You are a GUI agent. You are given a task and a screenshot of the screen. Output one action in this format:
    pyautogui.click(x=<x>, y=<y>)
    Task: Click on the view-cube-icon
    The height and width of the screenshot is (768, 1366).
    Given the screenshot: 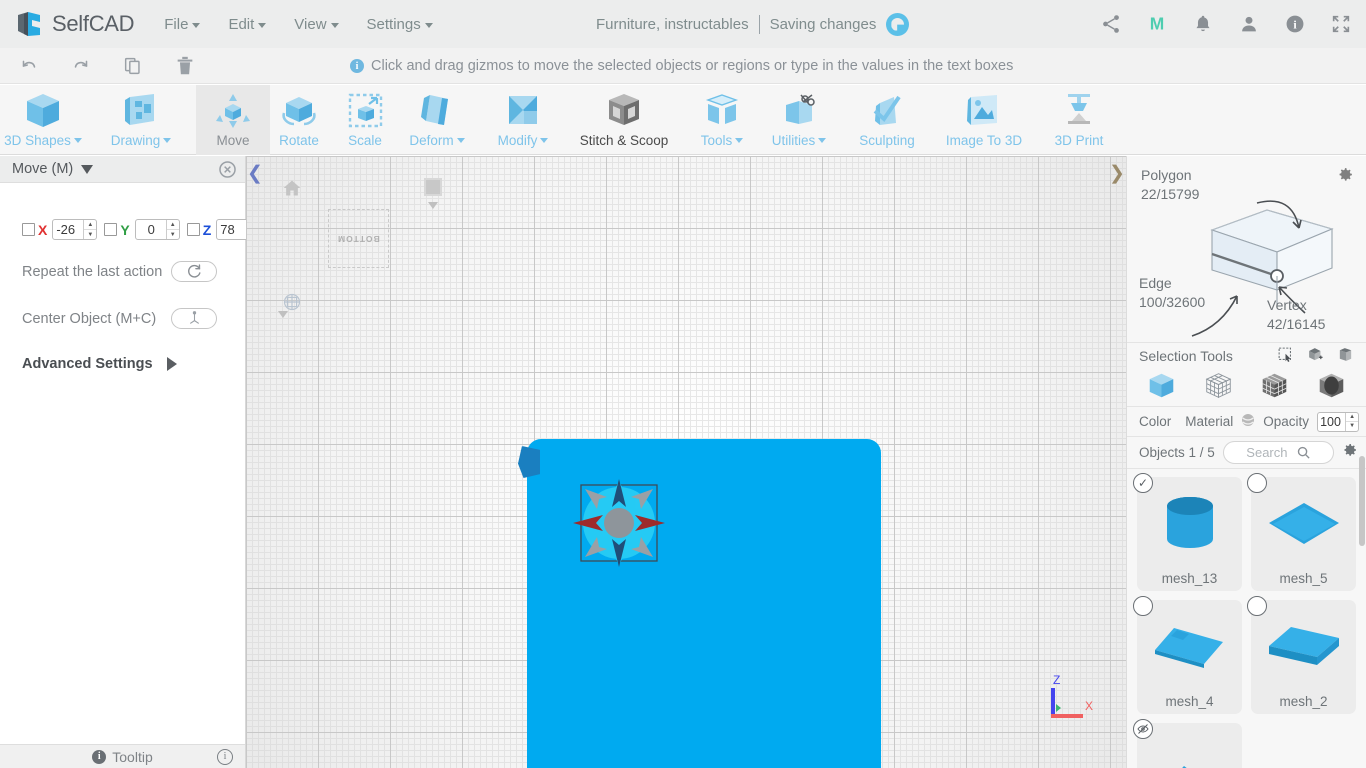 What is the action you would take?
    pyautogui.click(x=433, y=187)
    